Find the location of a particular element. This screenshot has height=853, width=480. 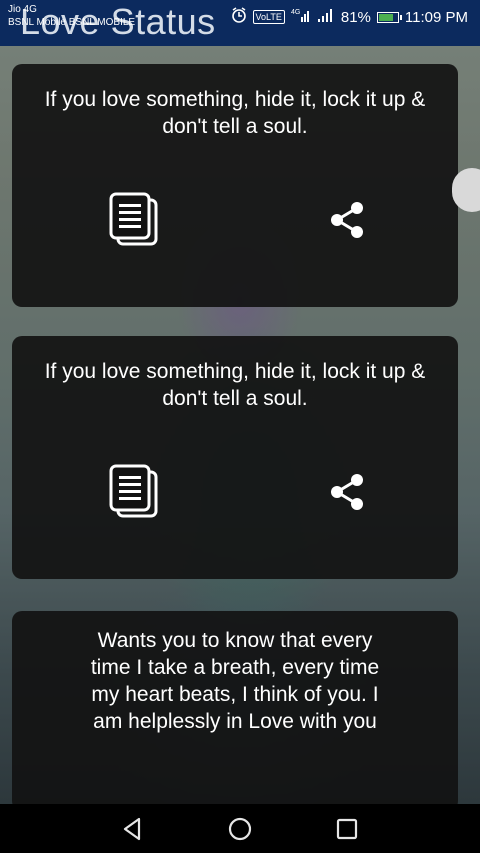

signal-icon is located at coordinates (326, 17).